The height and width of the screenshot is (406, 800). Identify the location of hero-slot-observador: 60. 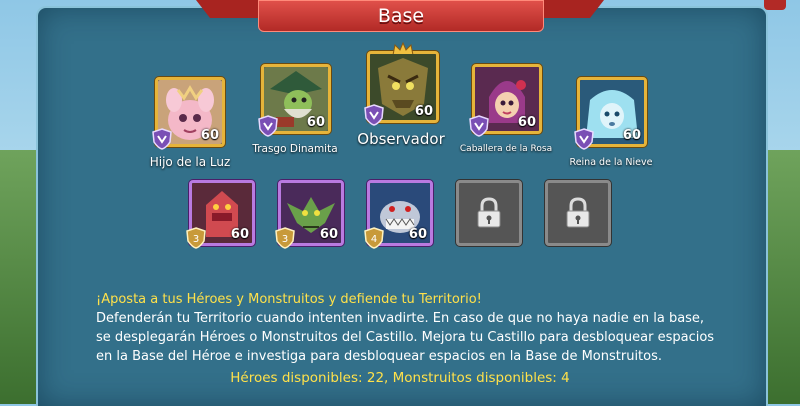
(401, 84).